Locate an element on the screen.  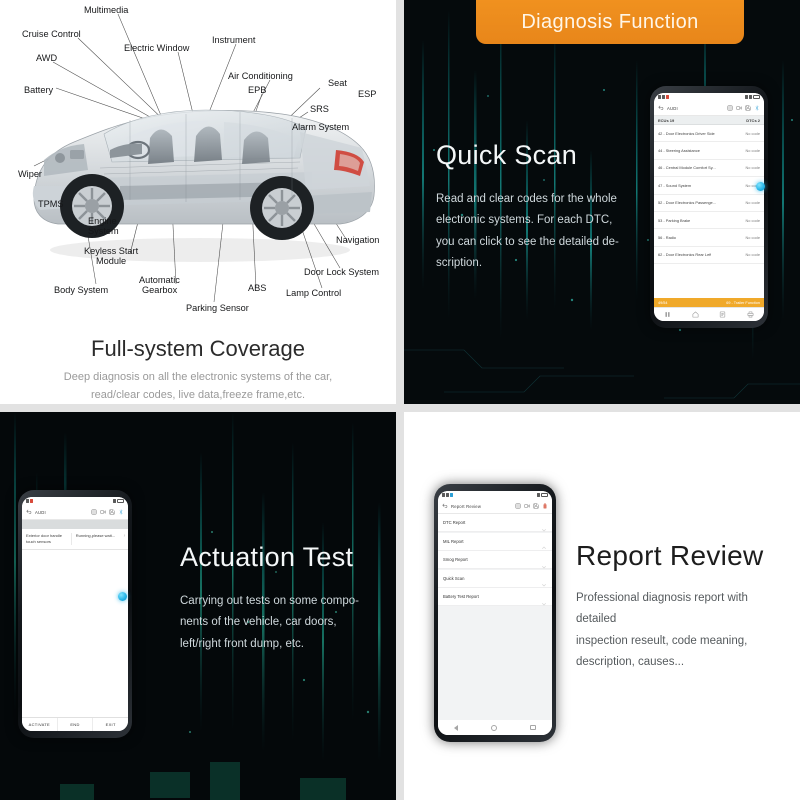
appbar-title: AUDI is located at coordinates (40, 512).